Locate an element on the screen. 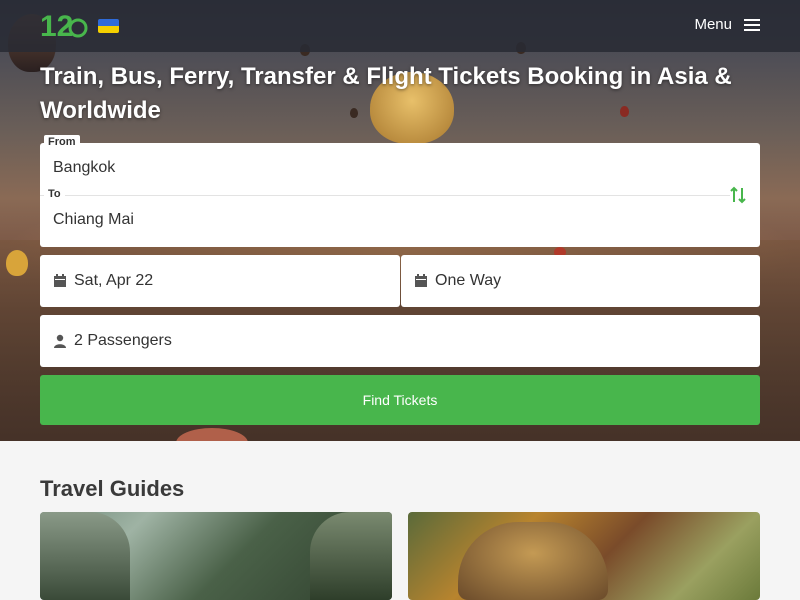  swap-arrows-icon is located at coordinates (738, 195).